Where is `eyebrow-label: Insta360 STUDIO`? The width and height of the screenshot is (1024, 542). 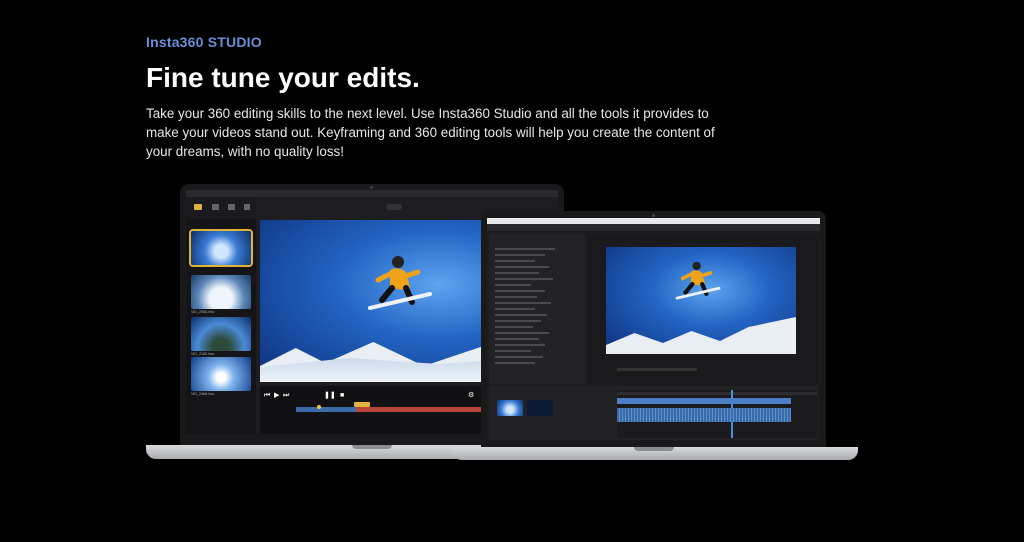
eyebrow-label: Insta360 STUDIO is located at coordinates (204, 42).